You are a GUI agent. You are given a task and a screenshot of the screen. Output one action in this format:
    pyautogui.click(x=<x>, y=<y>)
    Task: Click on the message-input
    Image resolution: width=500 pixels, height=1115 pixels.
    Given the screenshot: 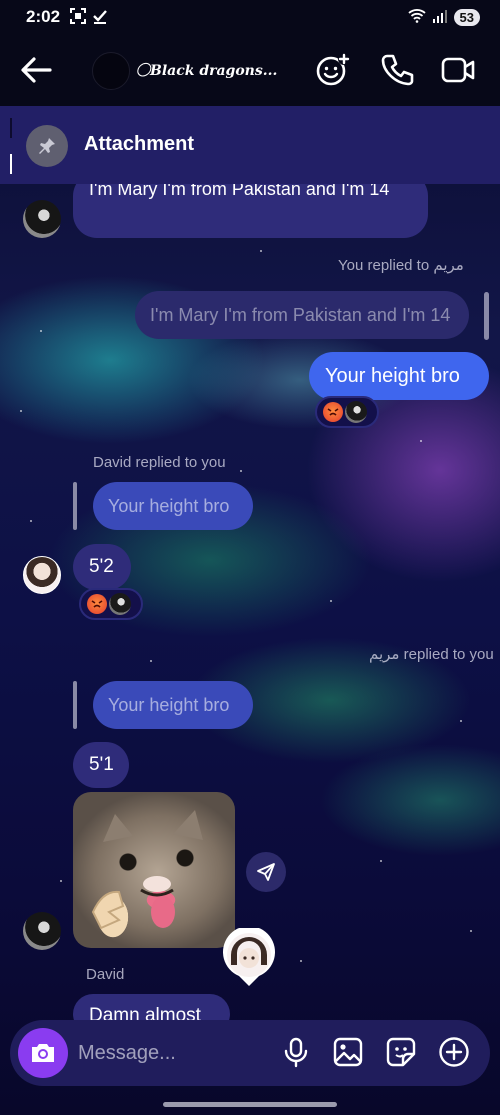 What is the action you would take?
    pyautogui.click(x=173, y=1053)
    